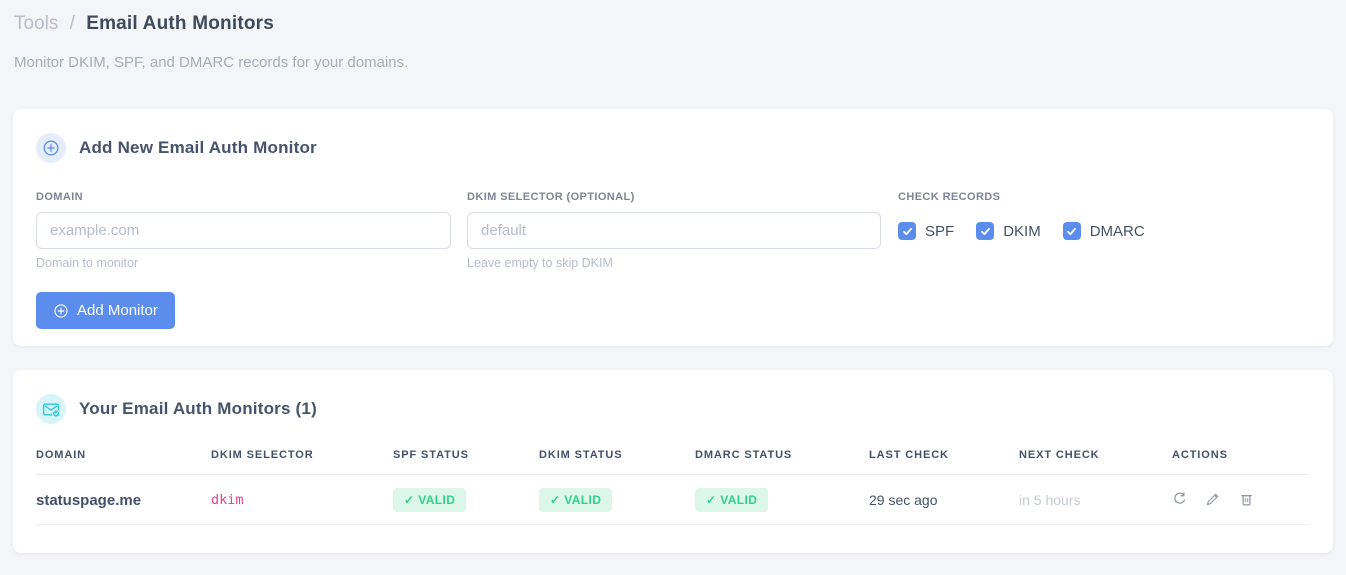 The image size is (1346, 575). What do you see at coordinates (466, 459) in the screenshot?
I see `col-header-spf-status: SPF STATUS` at bounding box center [466, 459].